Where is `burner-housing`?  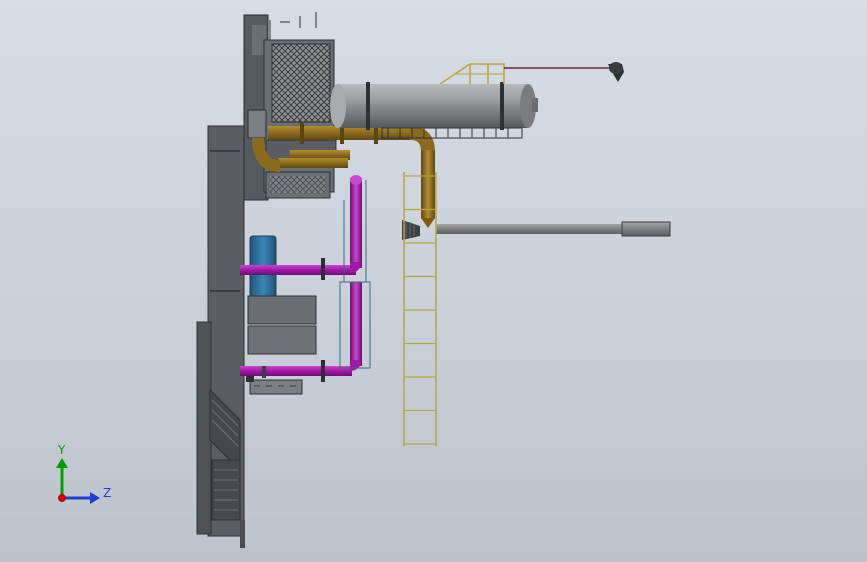 burner-housing is located at coordinates (290, 106).